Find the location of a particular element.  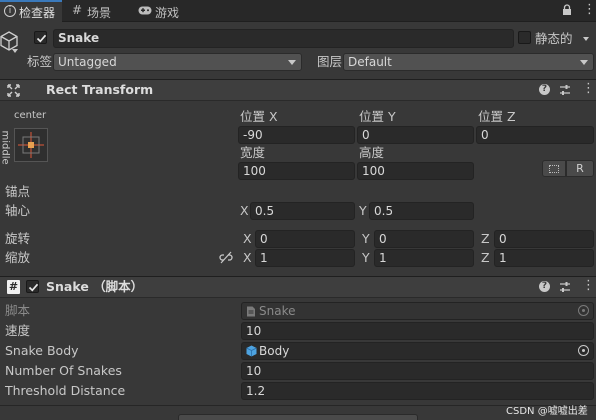

rot-z-field: 0 is located at coordinates (544, 239).